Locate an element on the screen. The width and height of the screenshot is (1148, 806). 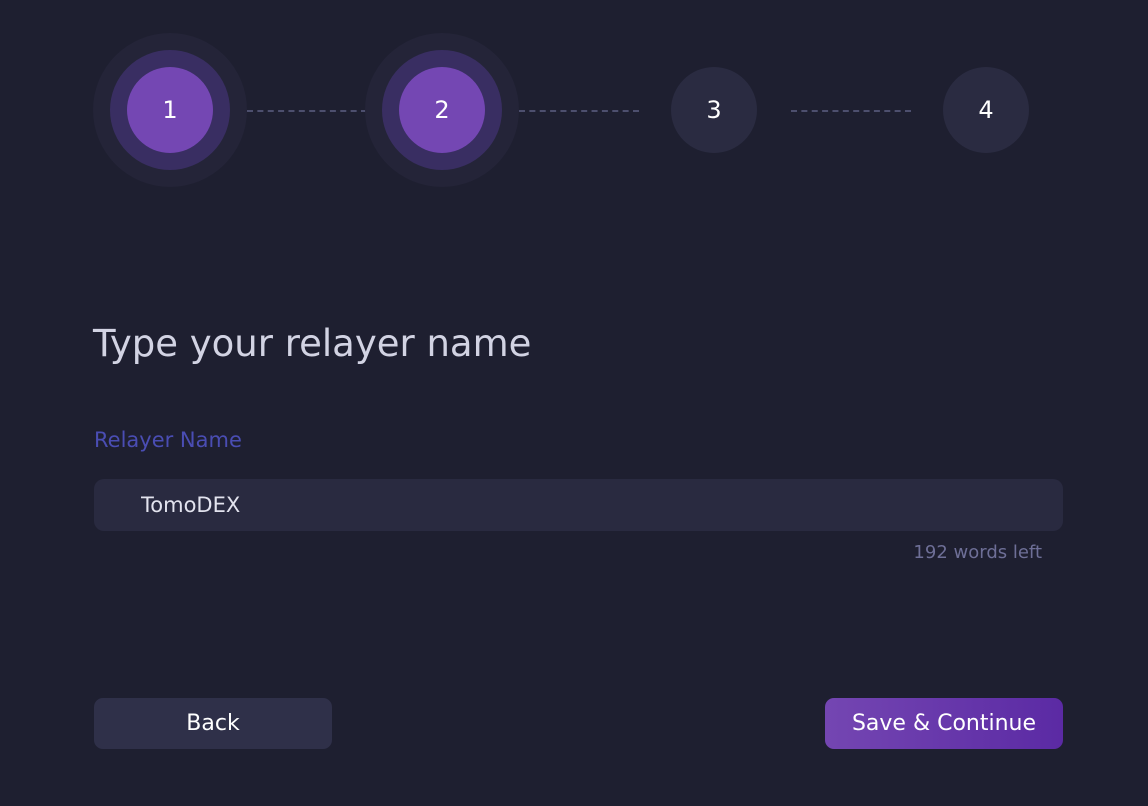
save-continue-button: Save & Continue is located at coordinates (944, 723).